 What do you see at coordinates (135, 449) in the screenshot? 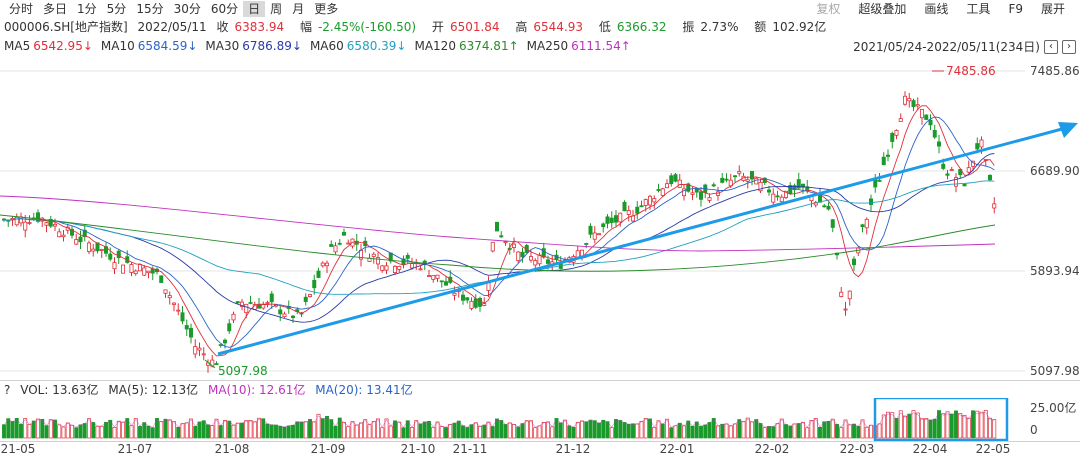
I see `x-tick-label: 21-07` at bounding box center [135, 449].